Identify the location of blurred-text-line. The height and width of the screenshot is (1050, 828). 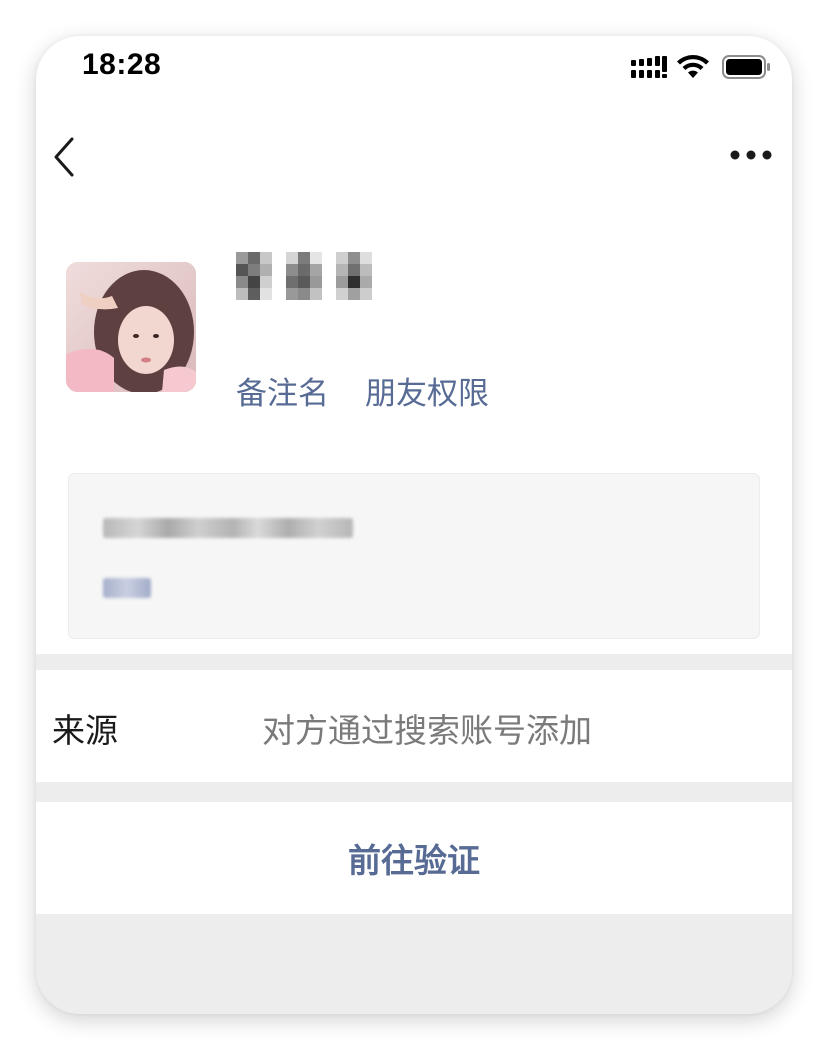
(228, 528).